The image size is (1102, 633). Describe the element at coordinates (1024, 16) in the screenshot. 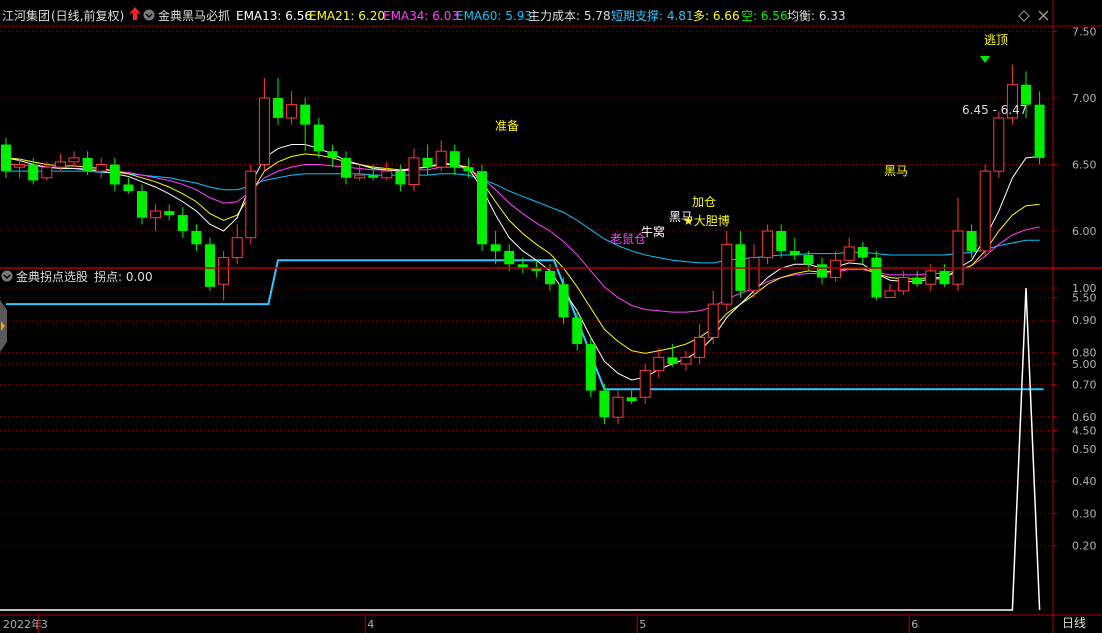

I see `diamond-icon` at that location.